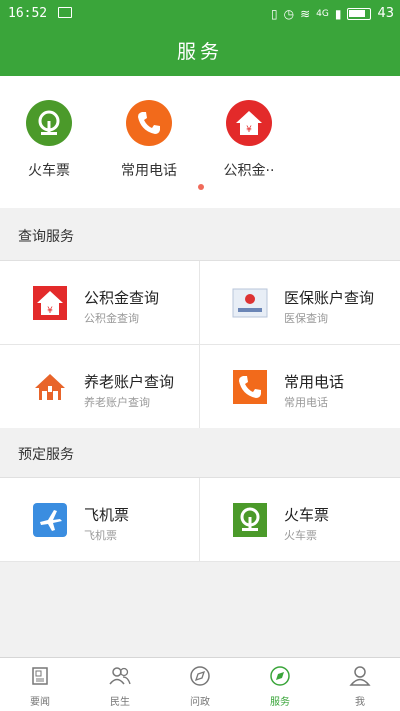 Image resolution: width=400 pixels, height=711 pixels. I want to click on service-title: 养老账户查询, so click(129, 382).